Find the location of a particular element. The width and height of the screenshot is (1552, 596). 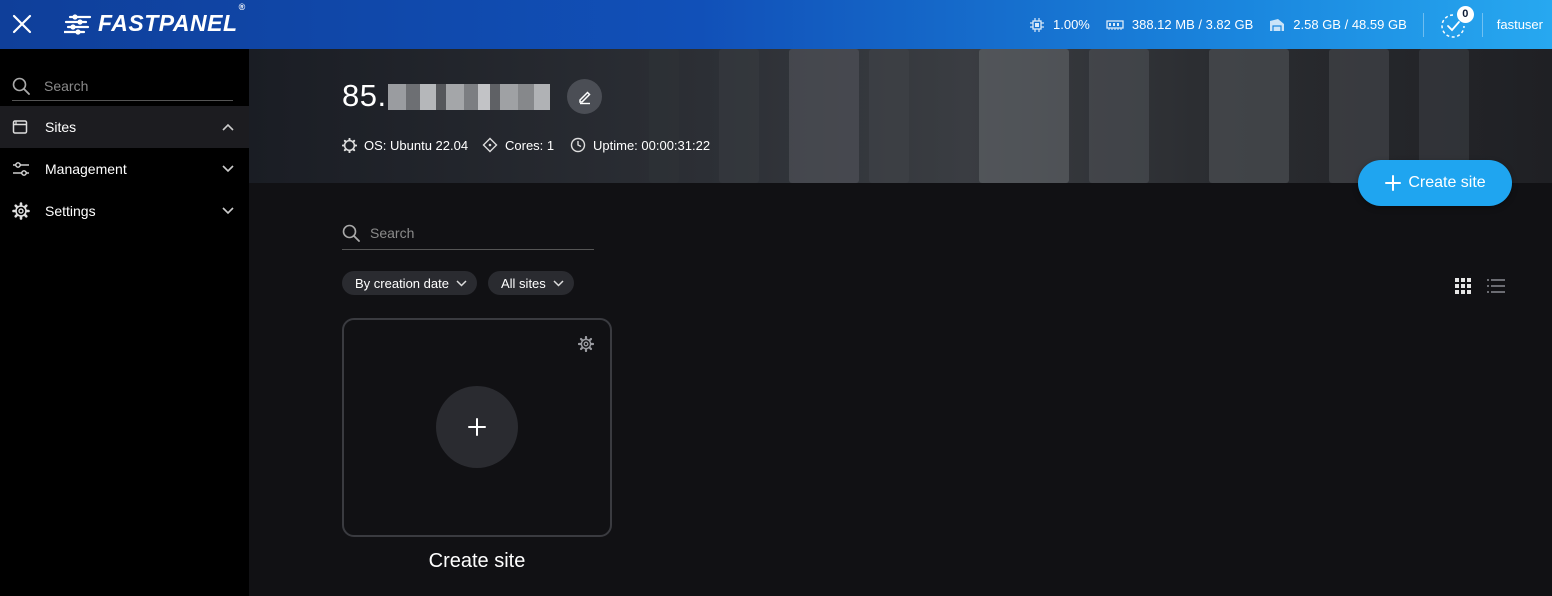

logo-sliders-icon is located at coordinates (78, 24).